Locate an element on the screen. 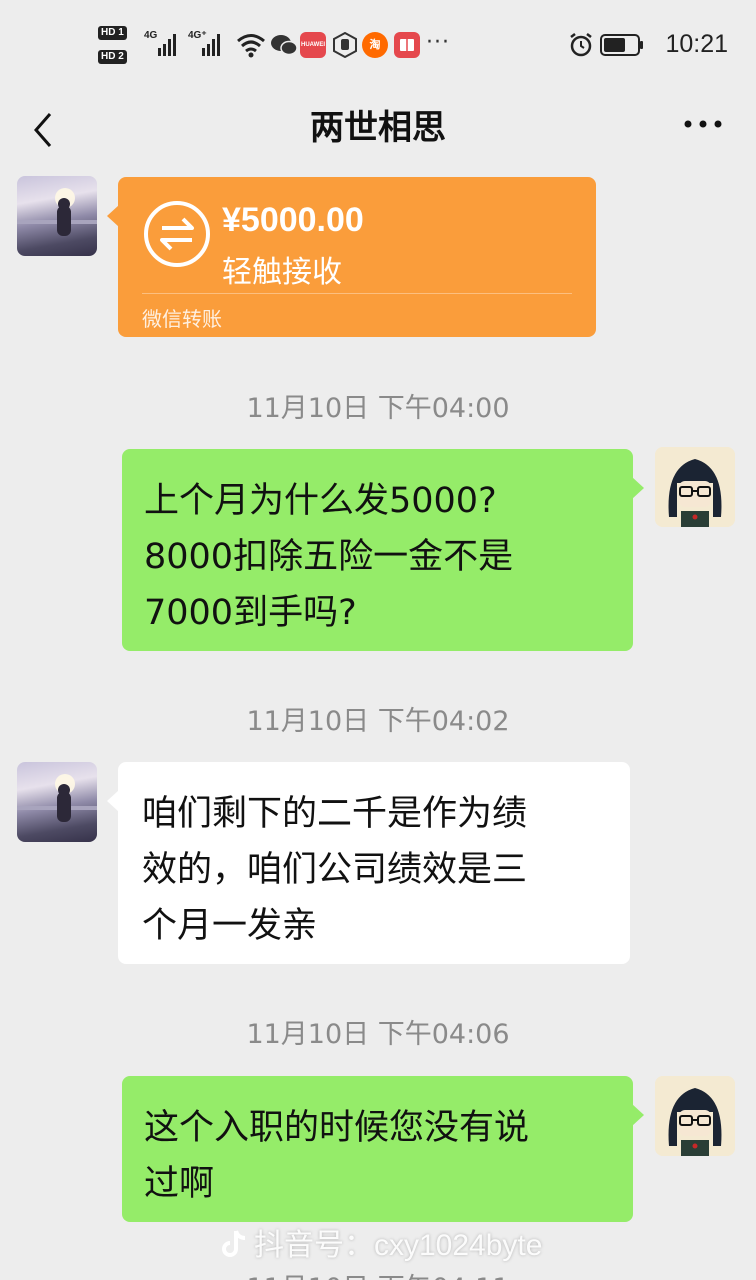 Image resolution: width=756 pixels, height=1280 pixels. message-line: 这个入职的时候您没有说 is located at coordinates (337, 1128).